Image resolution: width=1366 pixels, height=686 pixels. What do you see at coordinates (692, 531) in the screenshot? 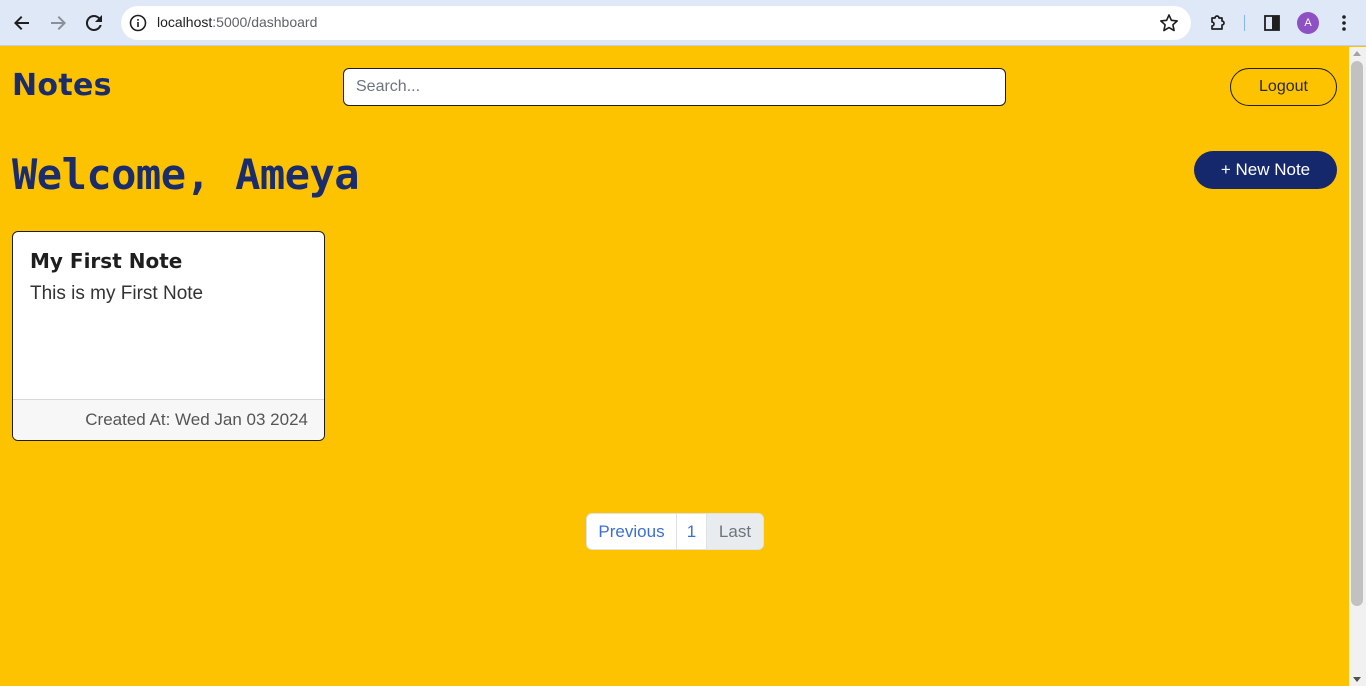
I see `pagination-page-1: 1` at bounding box center [692, 531].